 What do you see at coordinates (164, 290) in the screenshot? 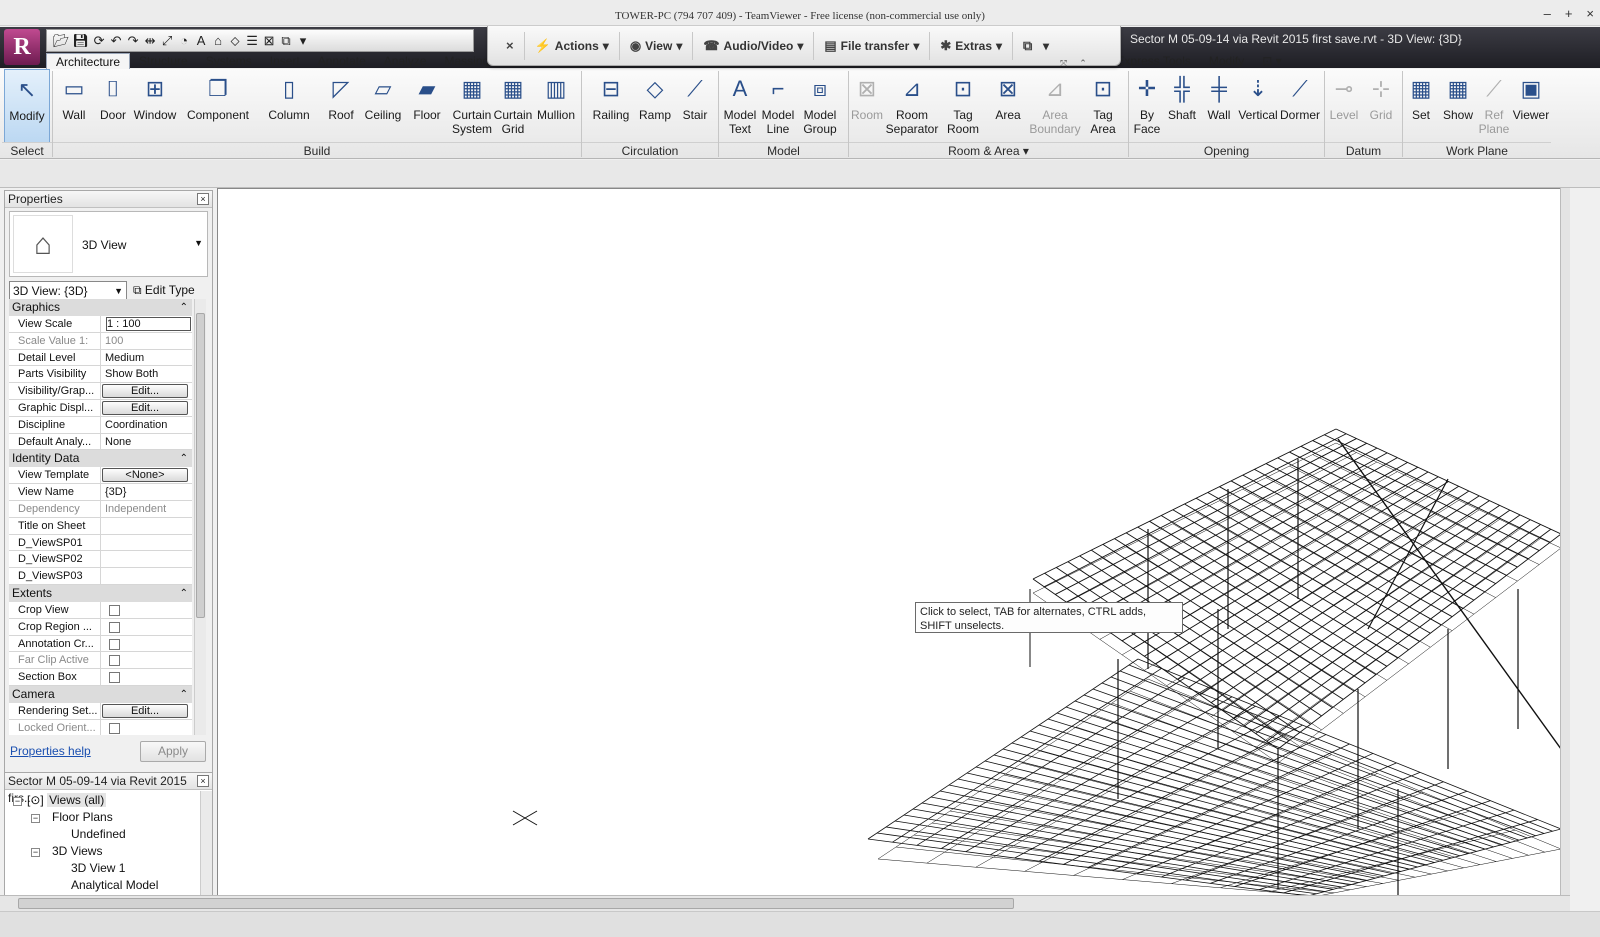
I see `edit-type-button: ⧉ Edit Type` at bounding box center [164, 290].